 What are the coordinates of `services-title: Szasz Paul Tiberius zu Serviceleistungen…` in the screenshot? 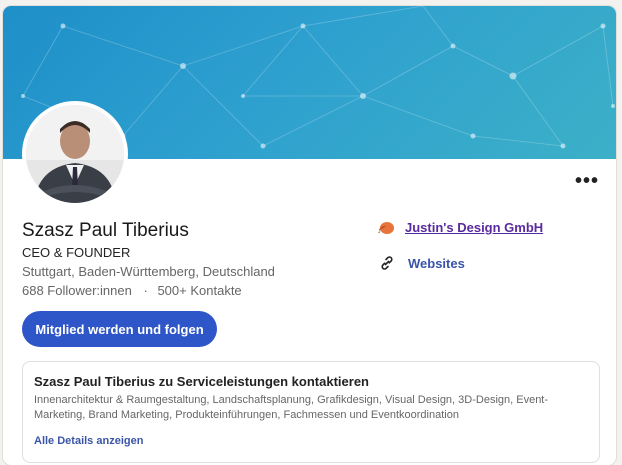 It's located at (201, 381).